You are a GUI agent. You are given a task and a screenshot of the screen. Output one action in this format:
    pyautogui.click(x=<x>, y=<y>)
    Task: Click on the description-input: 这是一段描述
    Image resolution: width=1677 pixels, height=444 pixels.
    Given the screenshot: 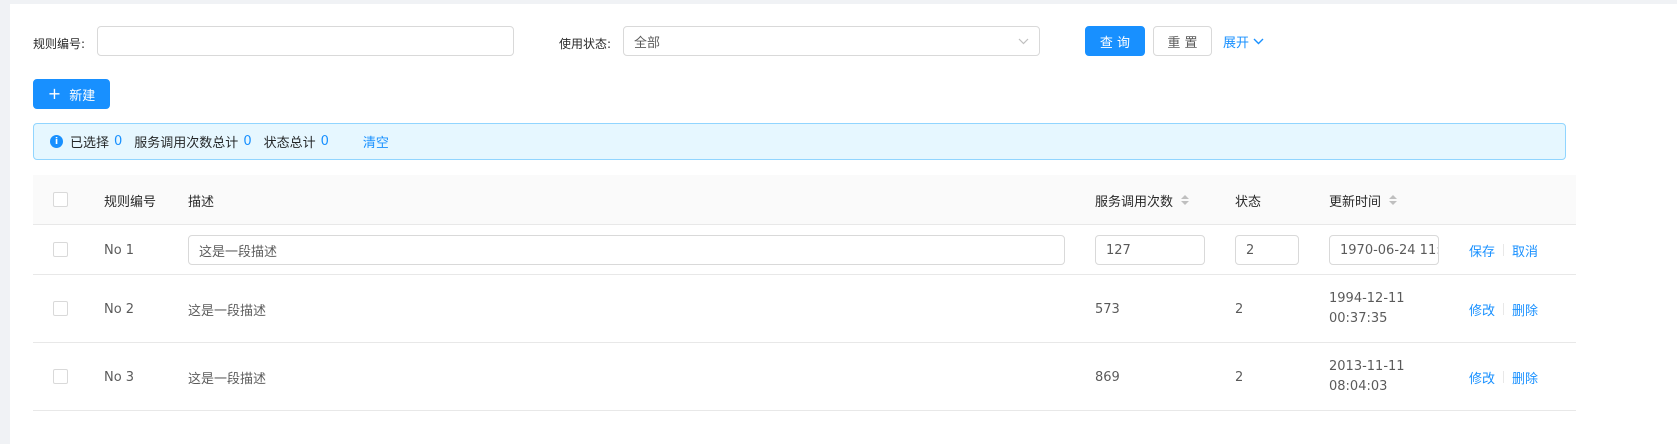 What is the action you would take?
    pyautogui.click(x=626, y=250)
    